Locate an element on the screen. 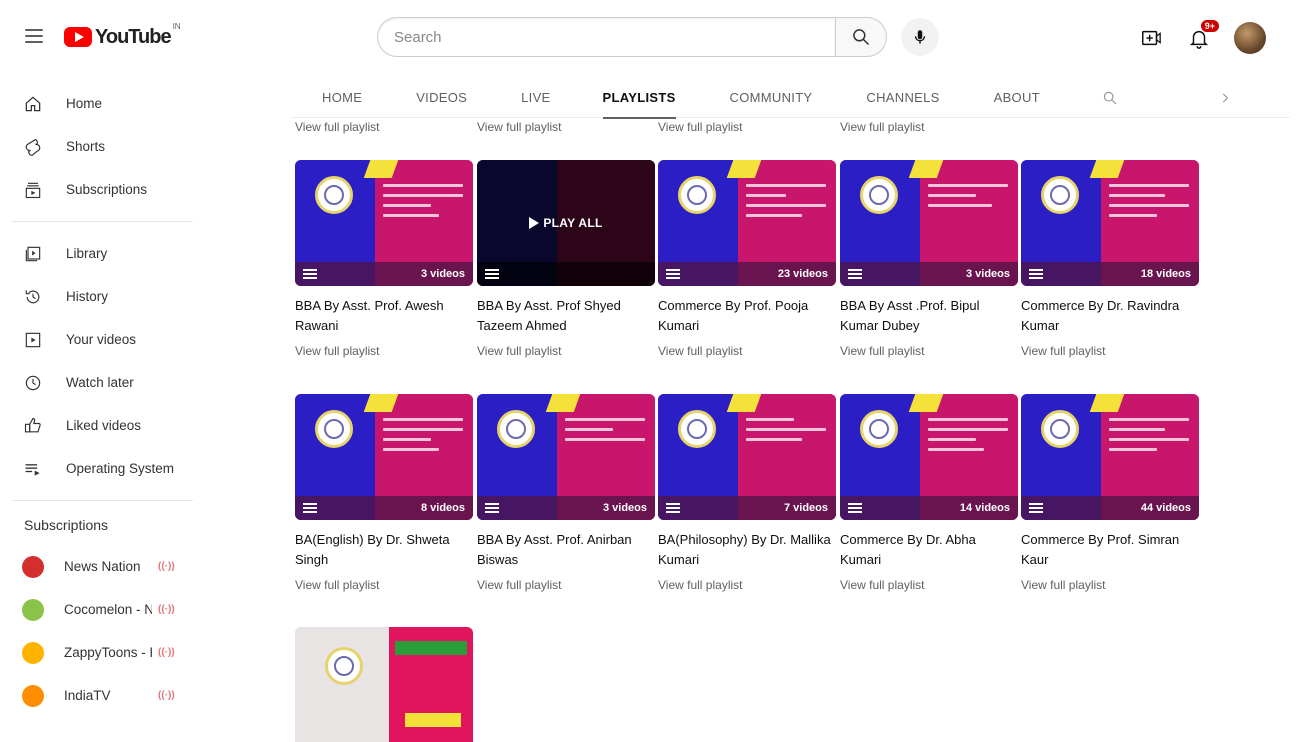 This screenshot has height=742, width=1306. sidebar-item-subscriptions: Subscriptions is located at coordinates (102, 189).